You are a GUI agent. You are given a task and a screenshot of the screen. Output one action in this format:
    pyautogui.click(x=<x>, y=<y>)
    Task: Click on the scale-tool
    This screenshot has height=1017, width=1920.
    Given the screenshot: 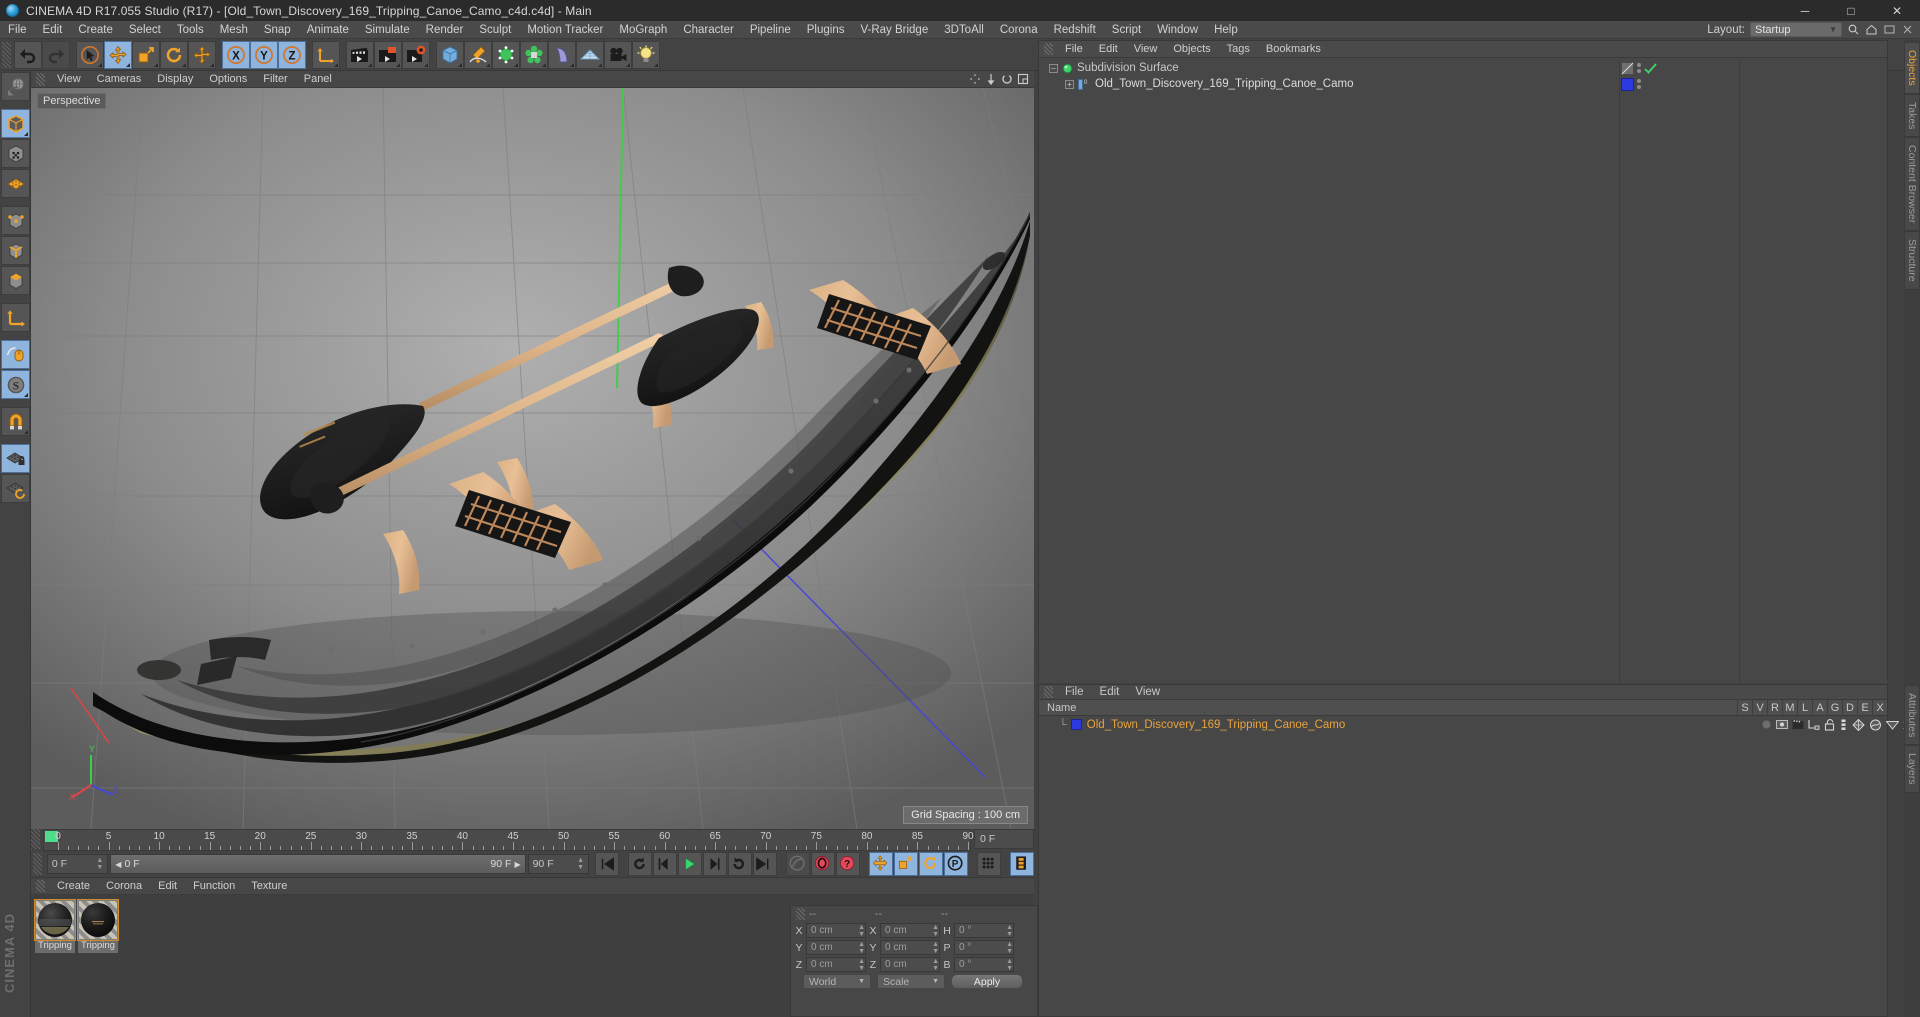 What is the action you would take?
    pyautogui.click(x=146, y=54)
    